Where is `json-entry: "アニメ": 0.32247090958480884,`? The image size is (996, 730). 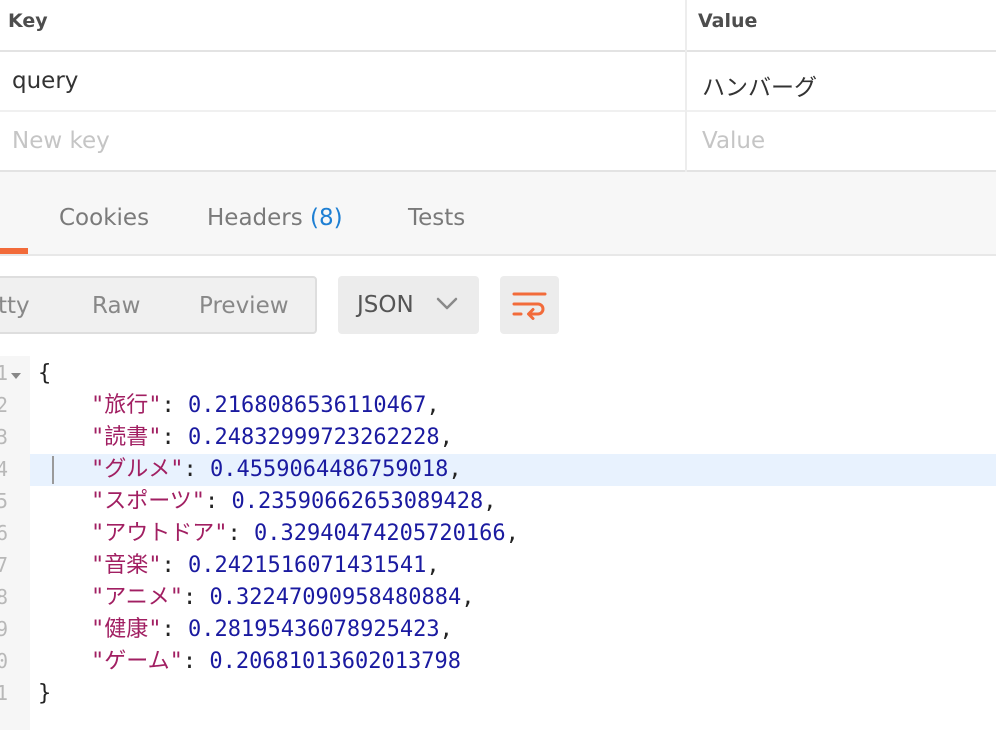
json-entry: "アニメ": 0.32247090958480884, is located at coordinates (282, 597).